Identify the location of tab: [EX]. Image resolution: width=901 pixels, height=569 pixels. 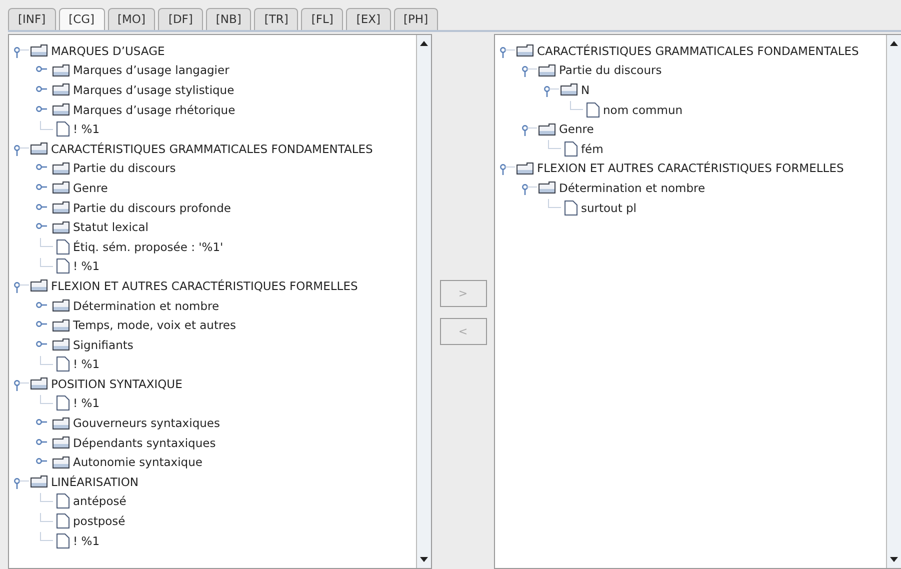
(368, 19).